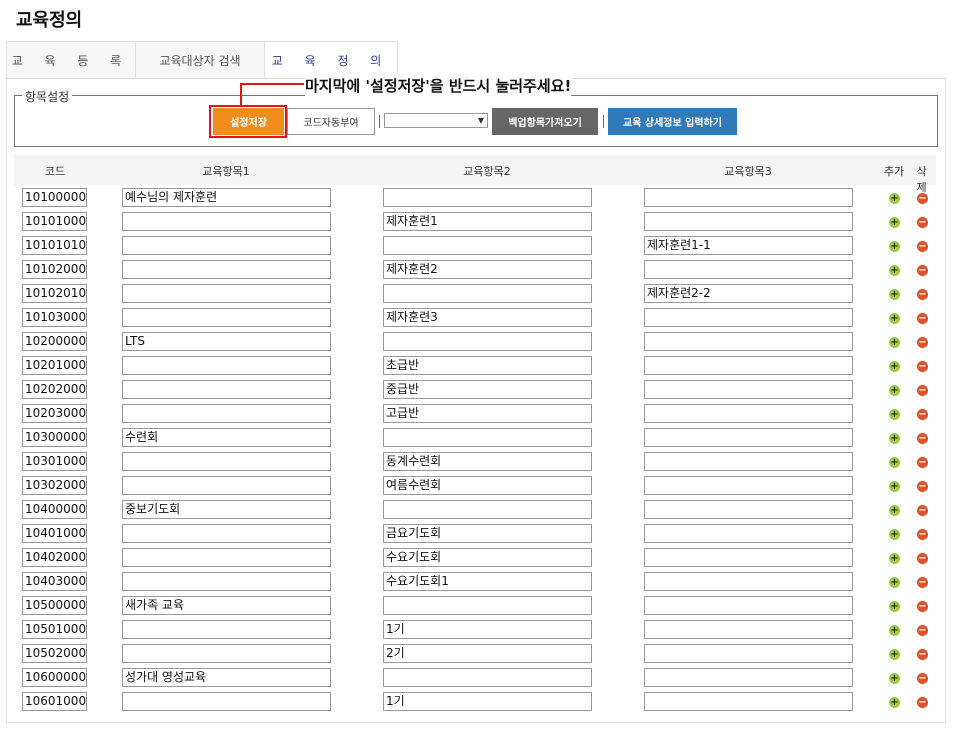 This screenshot has height=735, width=955. What do you see at coordinates (226, 605) in the screenshot?
I see `item1-input: 새가족 교육` at bounding box center [226, 605].